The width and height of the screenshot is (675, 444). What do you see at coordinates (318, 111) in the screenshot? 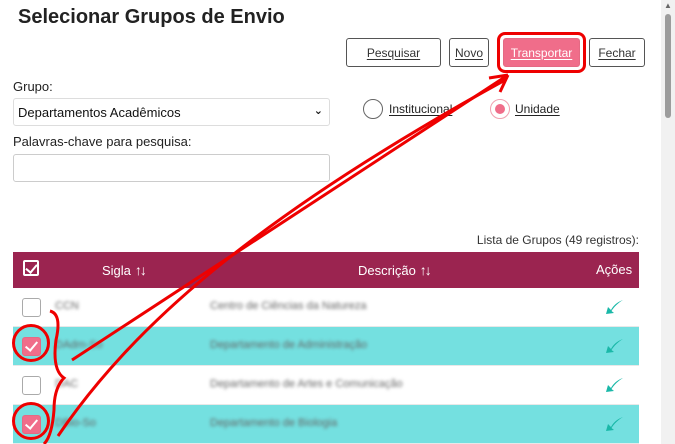
I see `chevron-down-icon: ⌄` at bounding box center [318, 111].